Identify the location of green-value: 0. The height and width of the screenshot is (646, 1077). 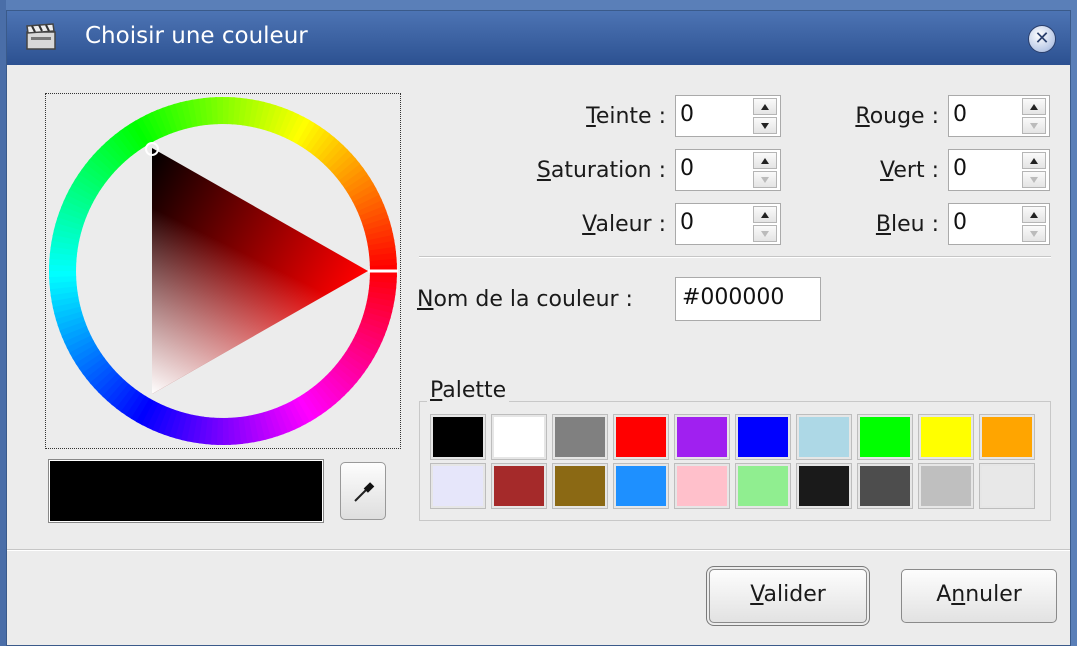
(960, 168).